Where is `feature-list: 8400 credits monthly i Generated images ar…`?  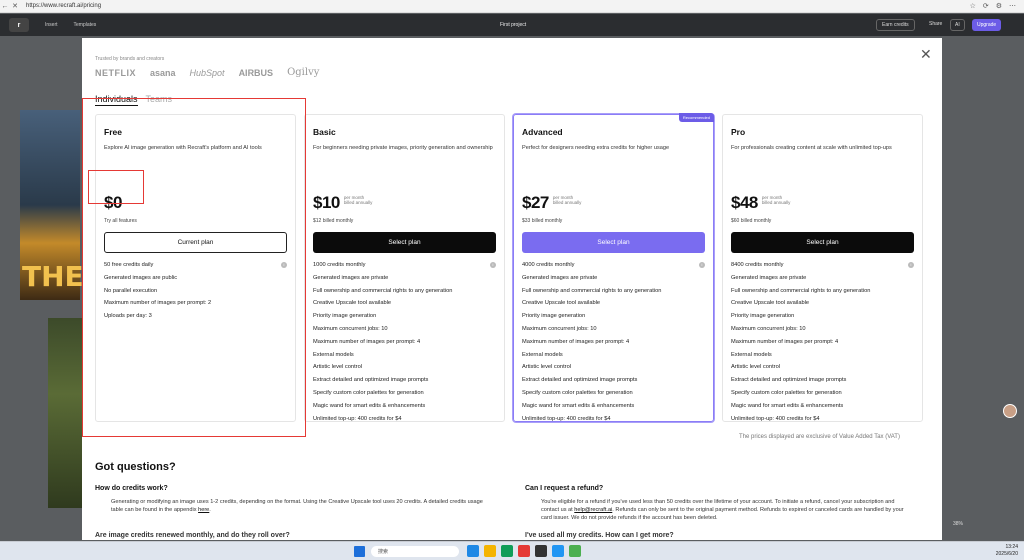 feature-list: 8400 credits monthly i Generated images ar… is located at coordinates (822, 342).